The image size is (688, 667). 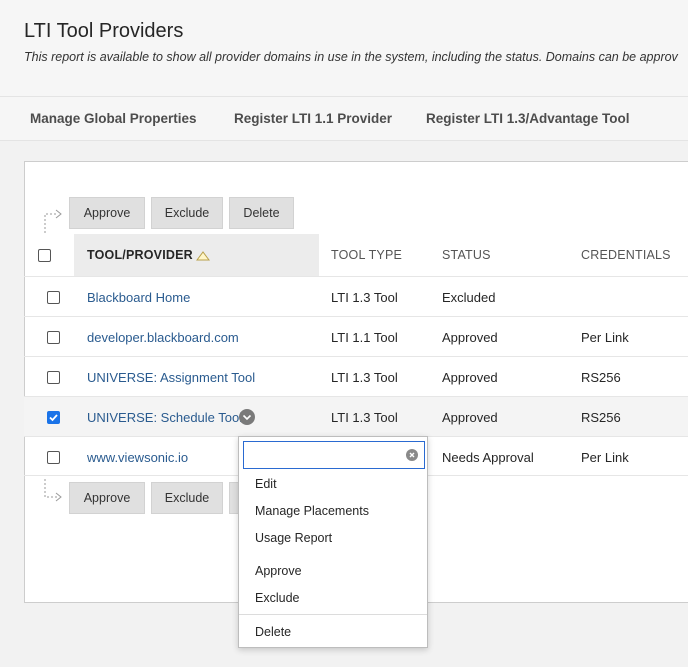 What do you see at coordinates (273, 632) in the screenshot?
I see `menu-item-delete: Delete` at bounding box center [273, 632].